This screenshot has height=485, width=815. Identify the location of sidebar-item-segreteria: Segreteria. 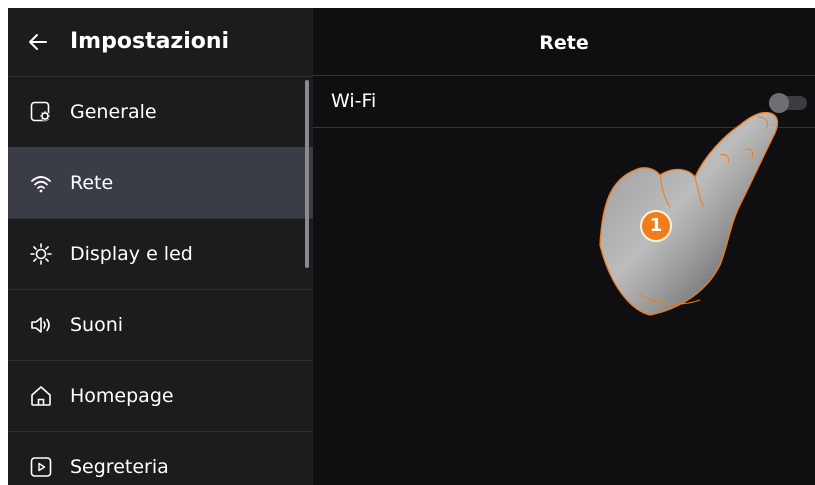
(160, 458).